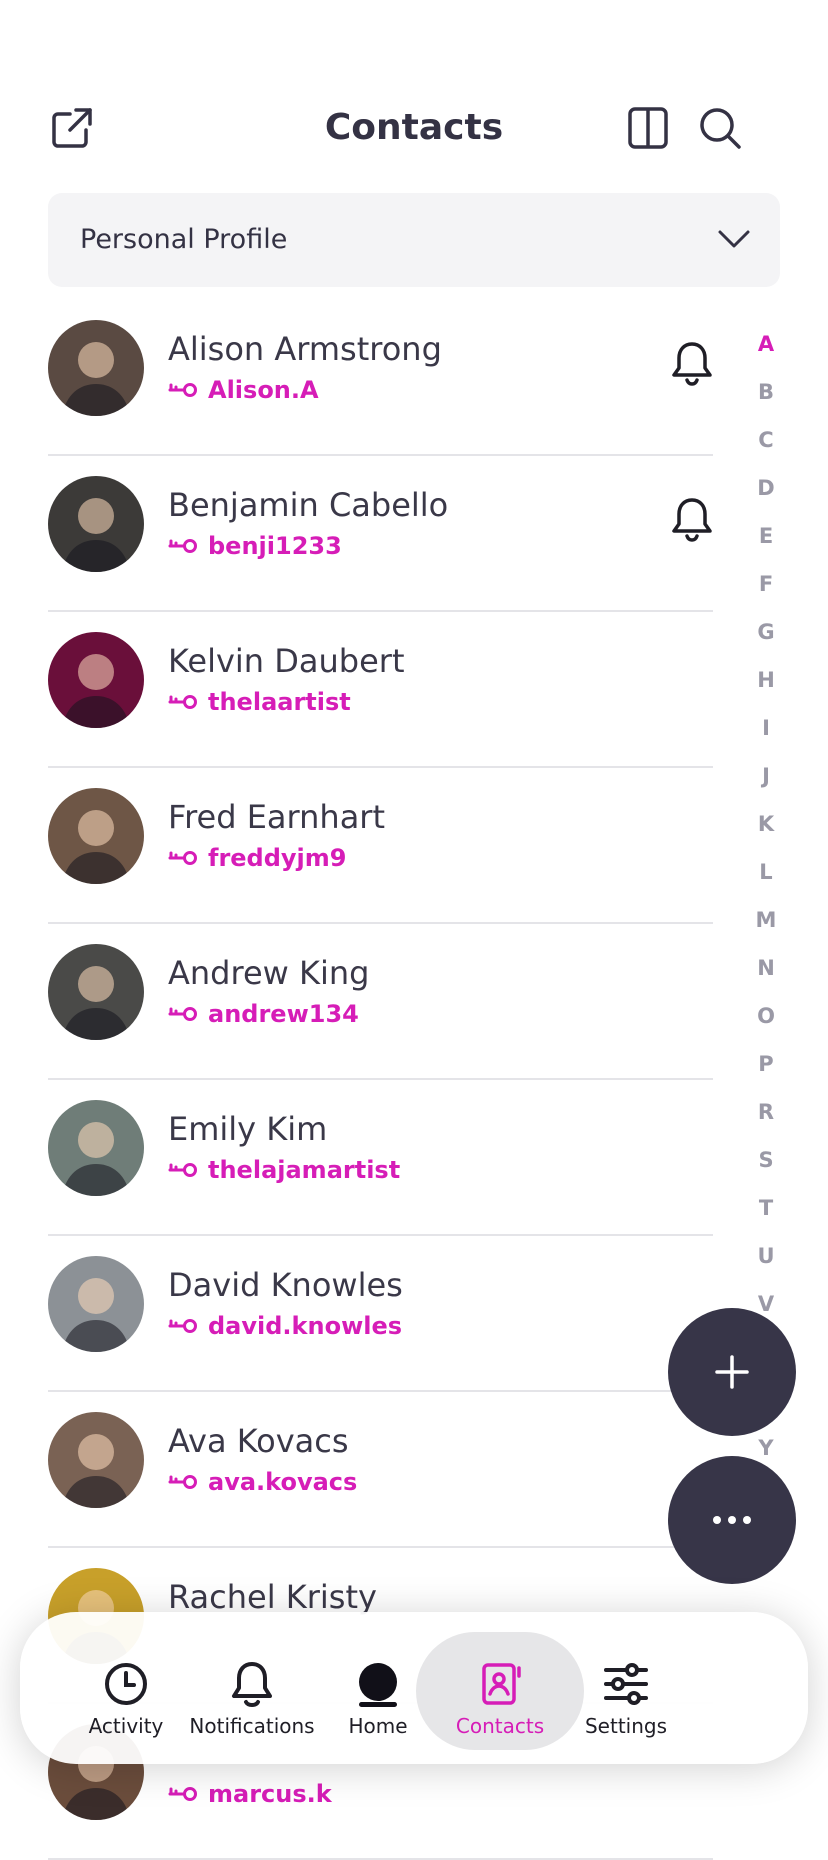 This screenshot has height=1860, width=828. Describe the element at coordinates (380, 1470) in the screenshot. I see `contact-row: Ava Kovacs ava.kovacs` at that location.